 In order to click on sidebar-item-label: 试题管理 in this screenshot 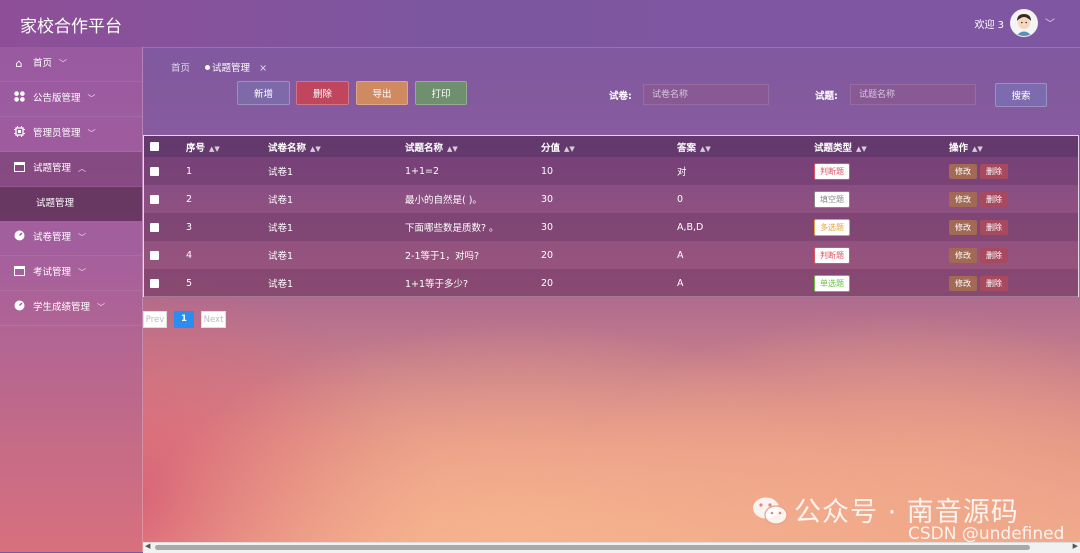, I will do `click(52, 168)`.